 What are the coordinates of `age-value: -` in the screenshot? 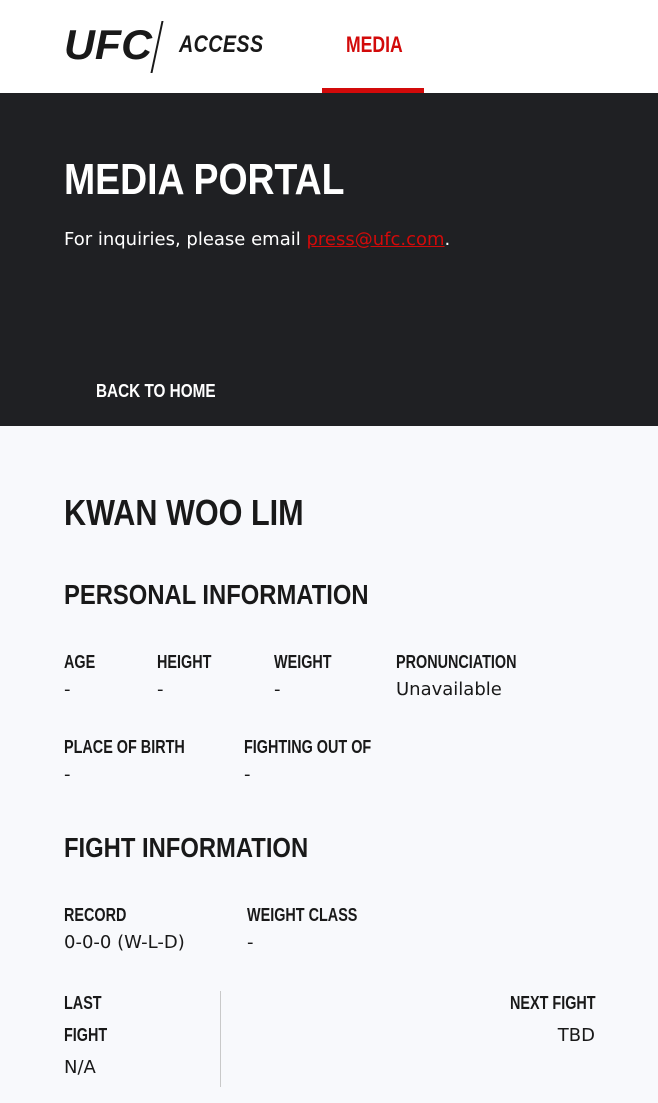 It's located at (67, 689).